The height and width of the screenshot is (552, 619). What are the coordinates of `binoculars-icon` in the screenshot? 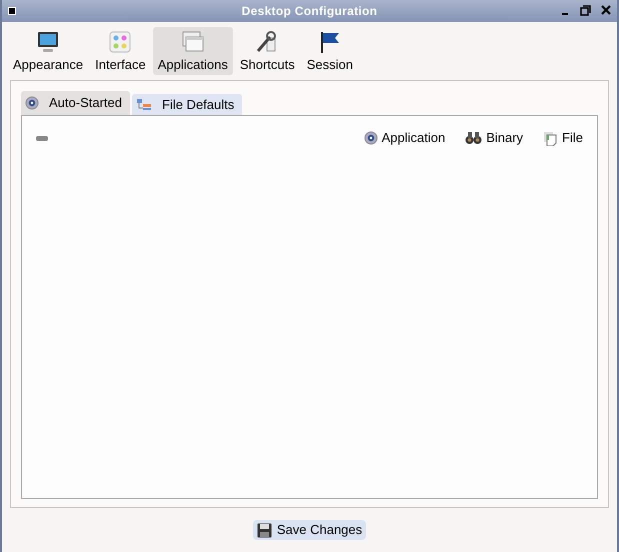 It's located at (473, 138).